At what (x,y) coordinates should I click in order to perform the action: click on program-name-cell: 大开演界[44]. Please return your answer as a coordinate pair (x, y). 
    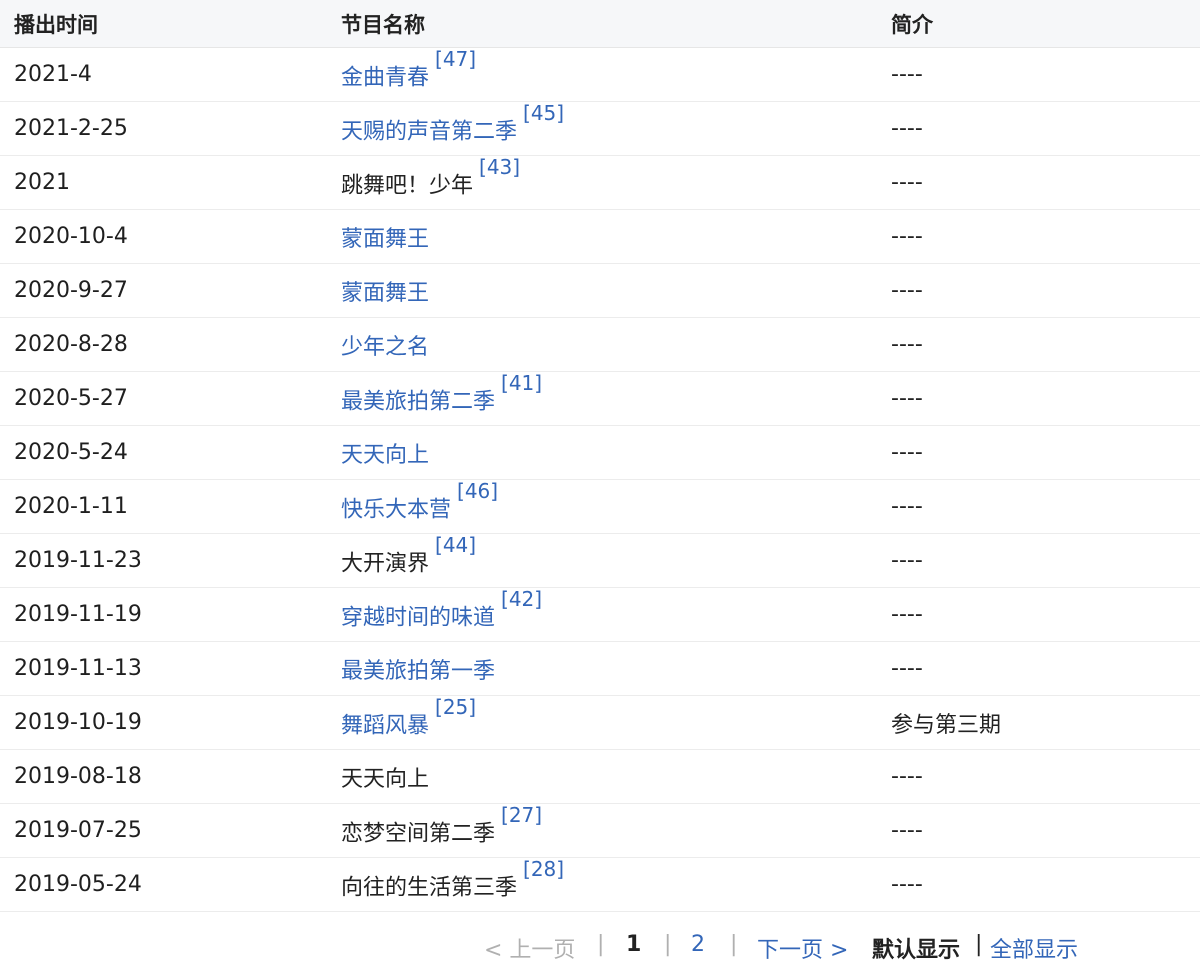
    Looking at the image, I should click on (602, 560).